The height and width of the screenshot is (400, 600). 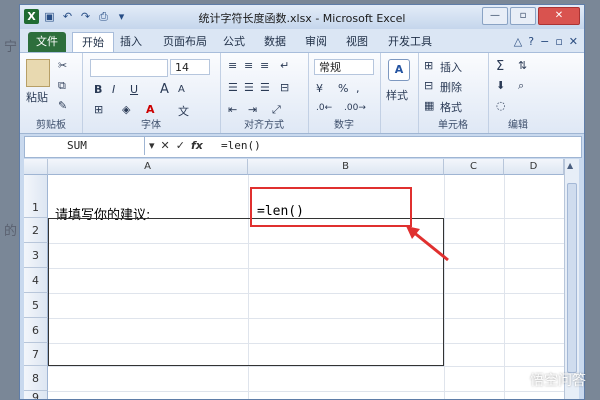 I want to click on minimize-button: —, so click(x=495, y=16).